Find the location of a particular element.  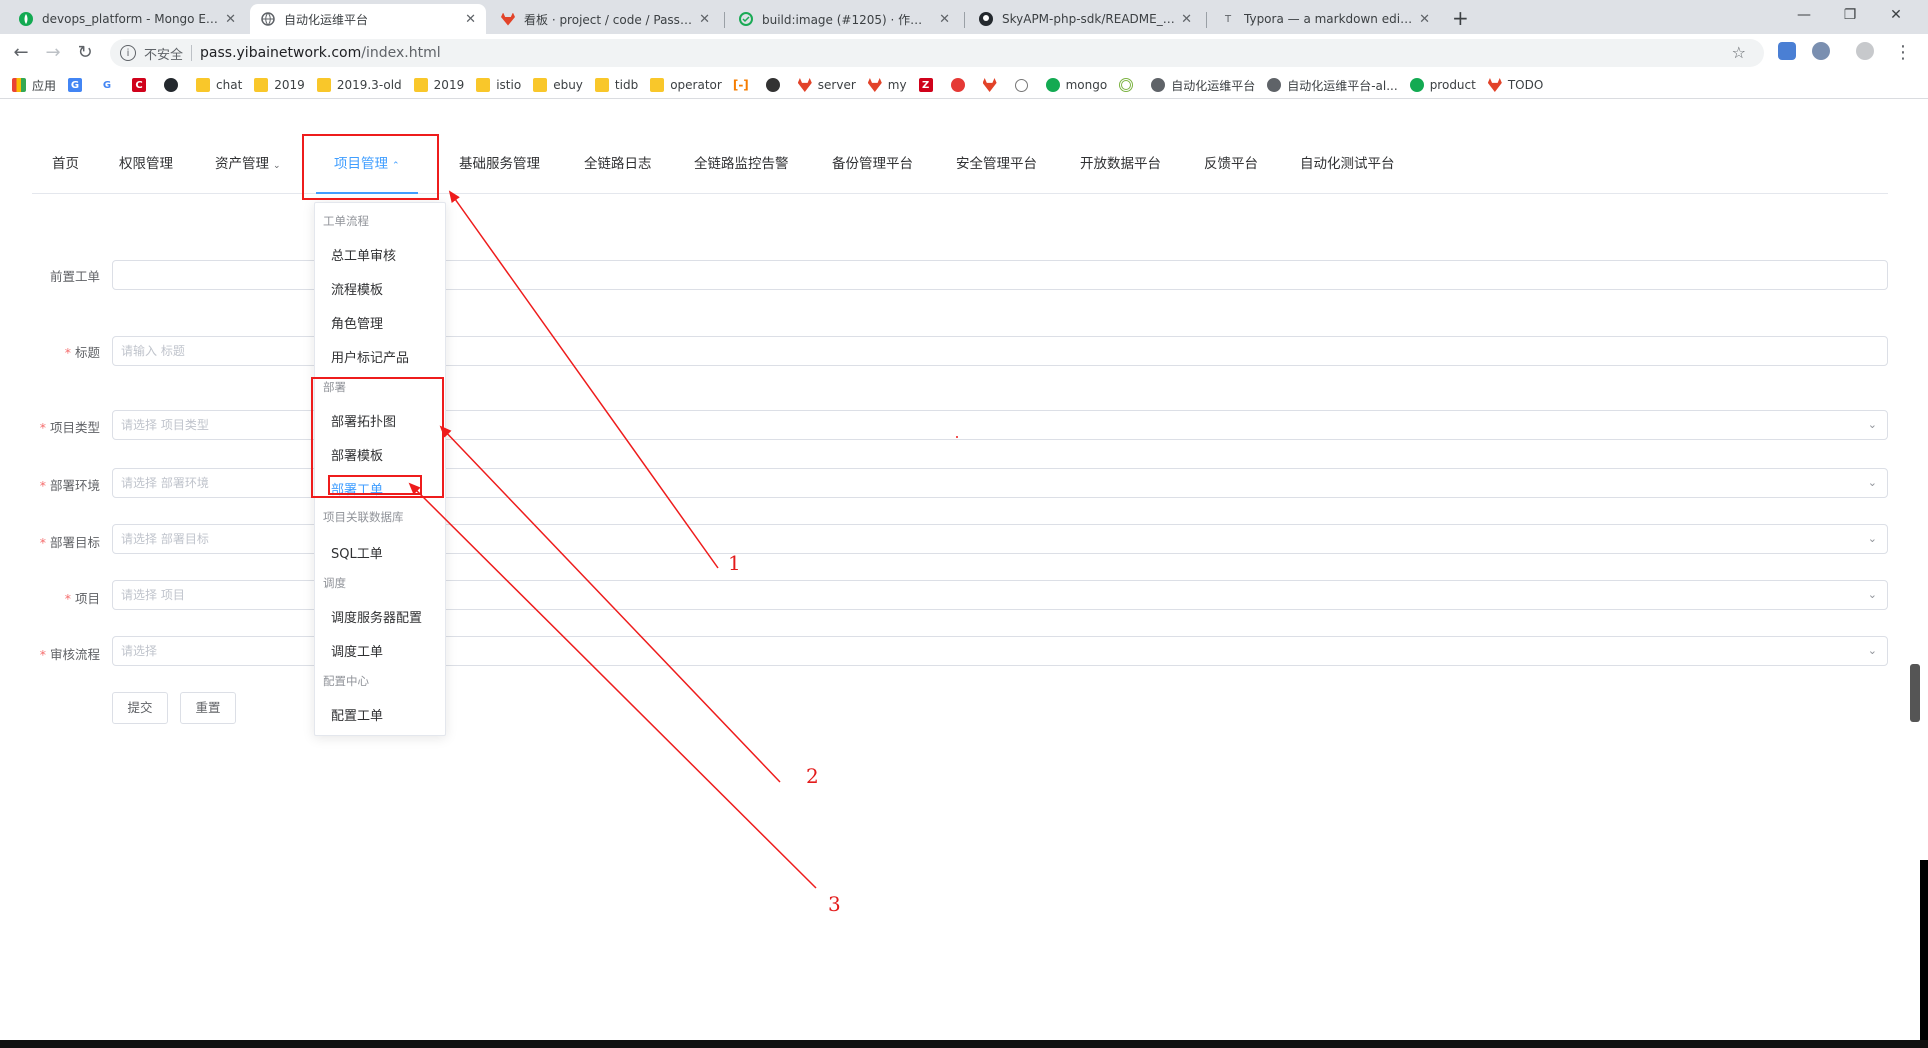

nav-label: 开放数据平台 is located at coordinates (1120, 164).